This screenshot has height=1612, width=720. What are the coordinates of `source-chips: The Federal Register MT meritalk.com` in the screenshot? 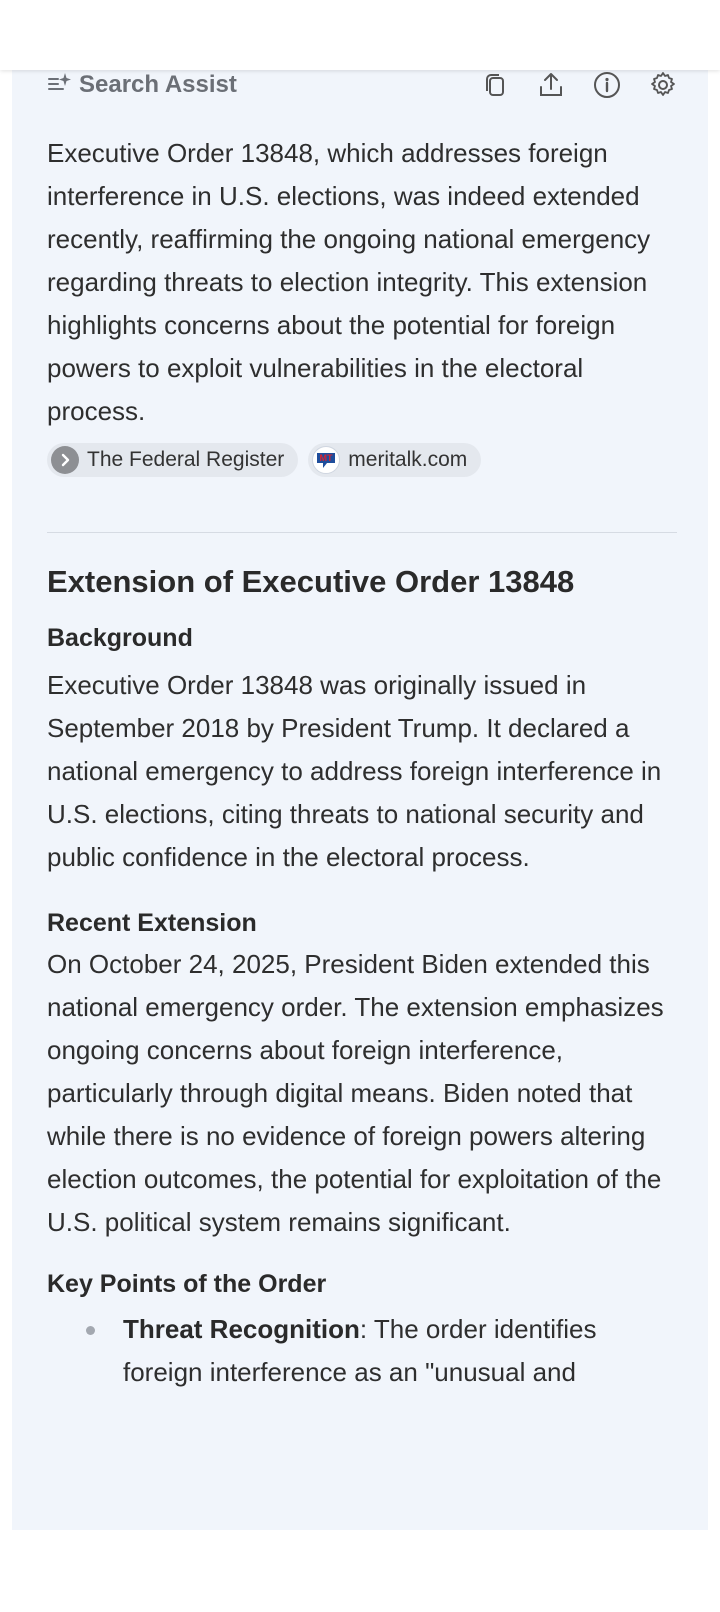 It's located at (264, 460).